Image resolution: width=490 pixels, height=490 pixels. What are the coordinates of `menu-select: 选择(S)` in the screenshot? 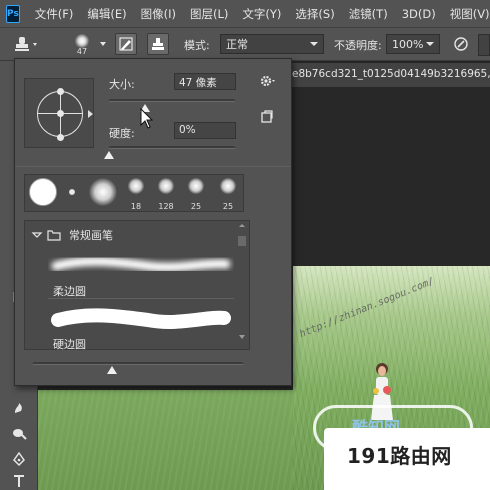 It's located at (314, 14).